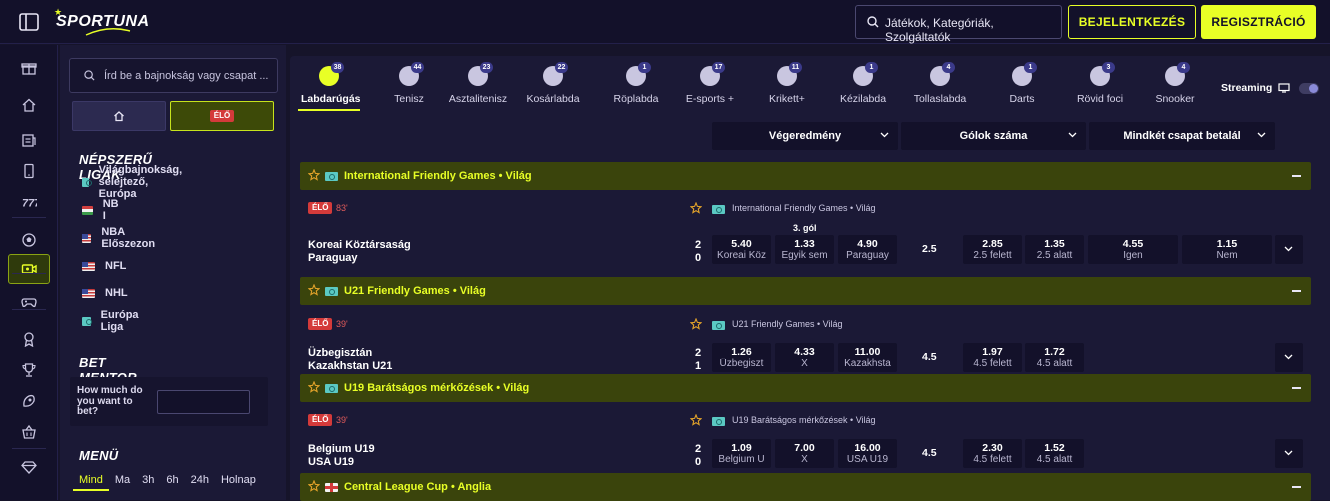 The width and height of the screenshot is (1330, 501). Describe the element at coordinates (320, 208) in the screenshot. I see `live-badge: ÉLŐ` at that location.